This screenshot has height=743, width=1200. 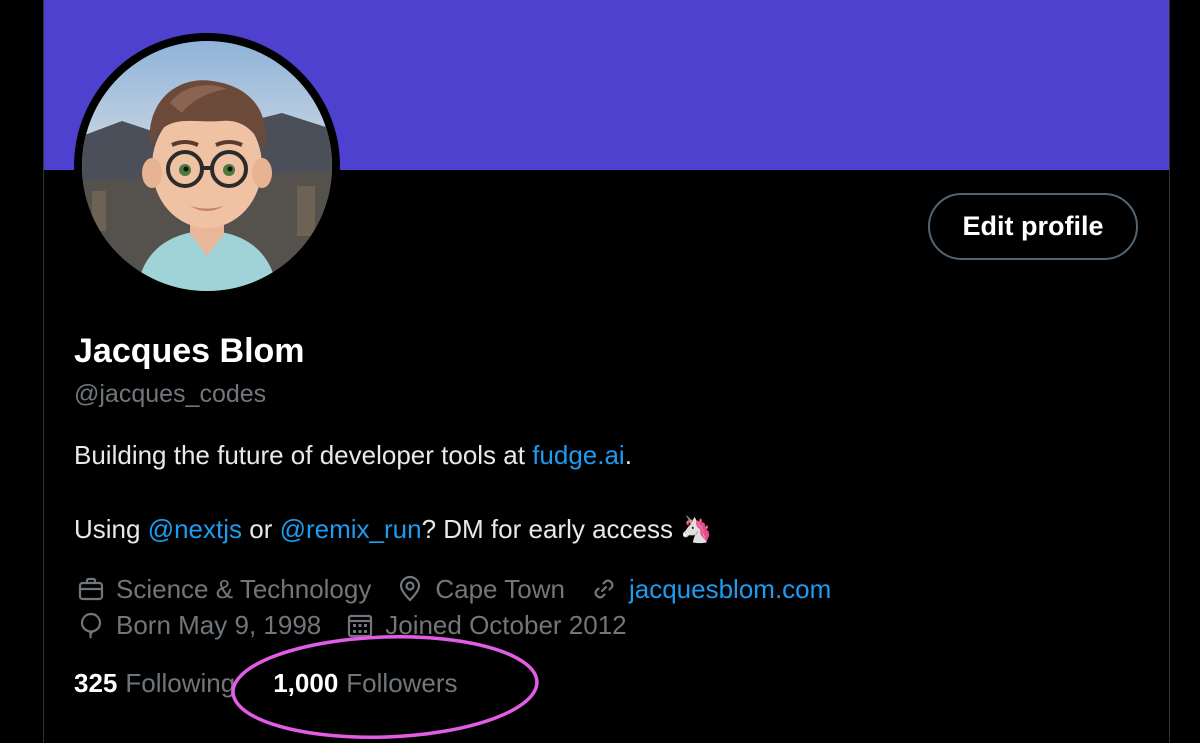 I want to click on meta-location-text: Cape Town, so click(x=500, y=588).